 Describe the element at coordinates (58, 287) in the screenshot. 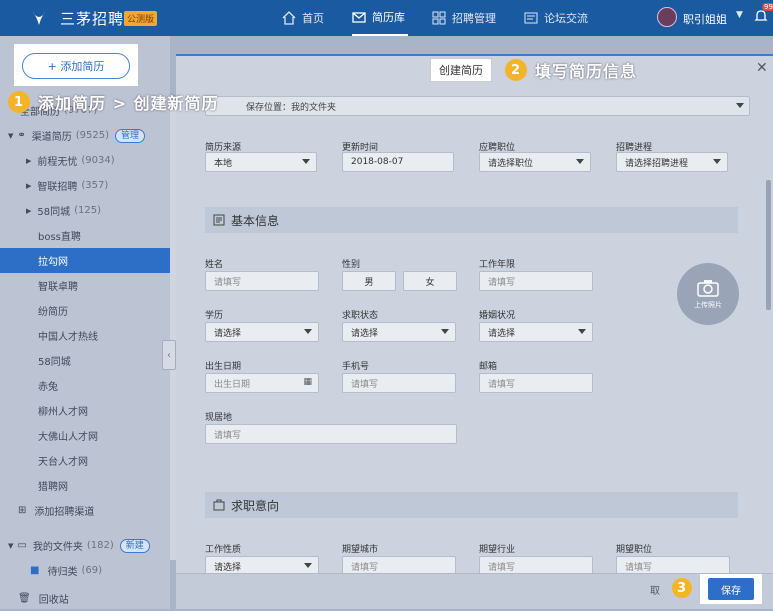

I see `sidebar-item-label: 智联卓聘` at that location.